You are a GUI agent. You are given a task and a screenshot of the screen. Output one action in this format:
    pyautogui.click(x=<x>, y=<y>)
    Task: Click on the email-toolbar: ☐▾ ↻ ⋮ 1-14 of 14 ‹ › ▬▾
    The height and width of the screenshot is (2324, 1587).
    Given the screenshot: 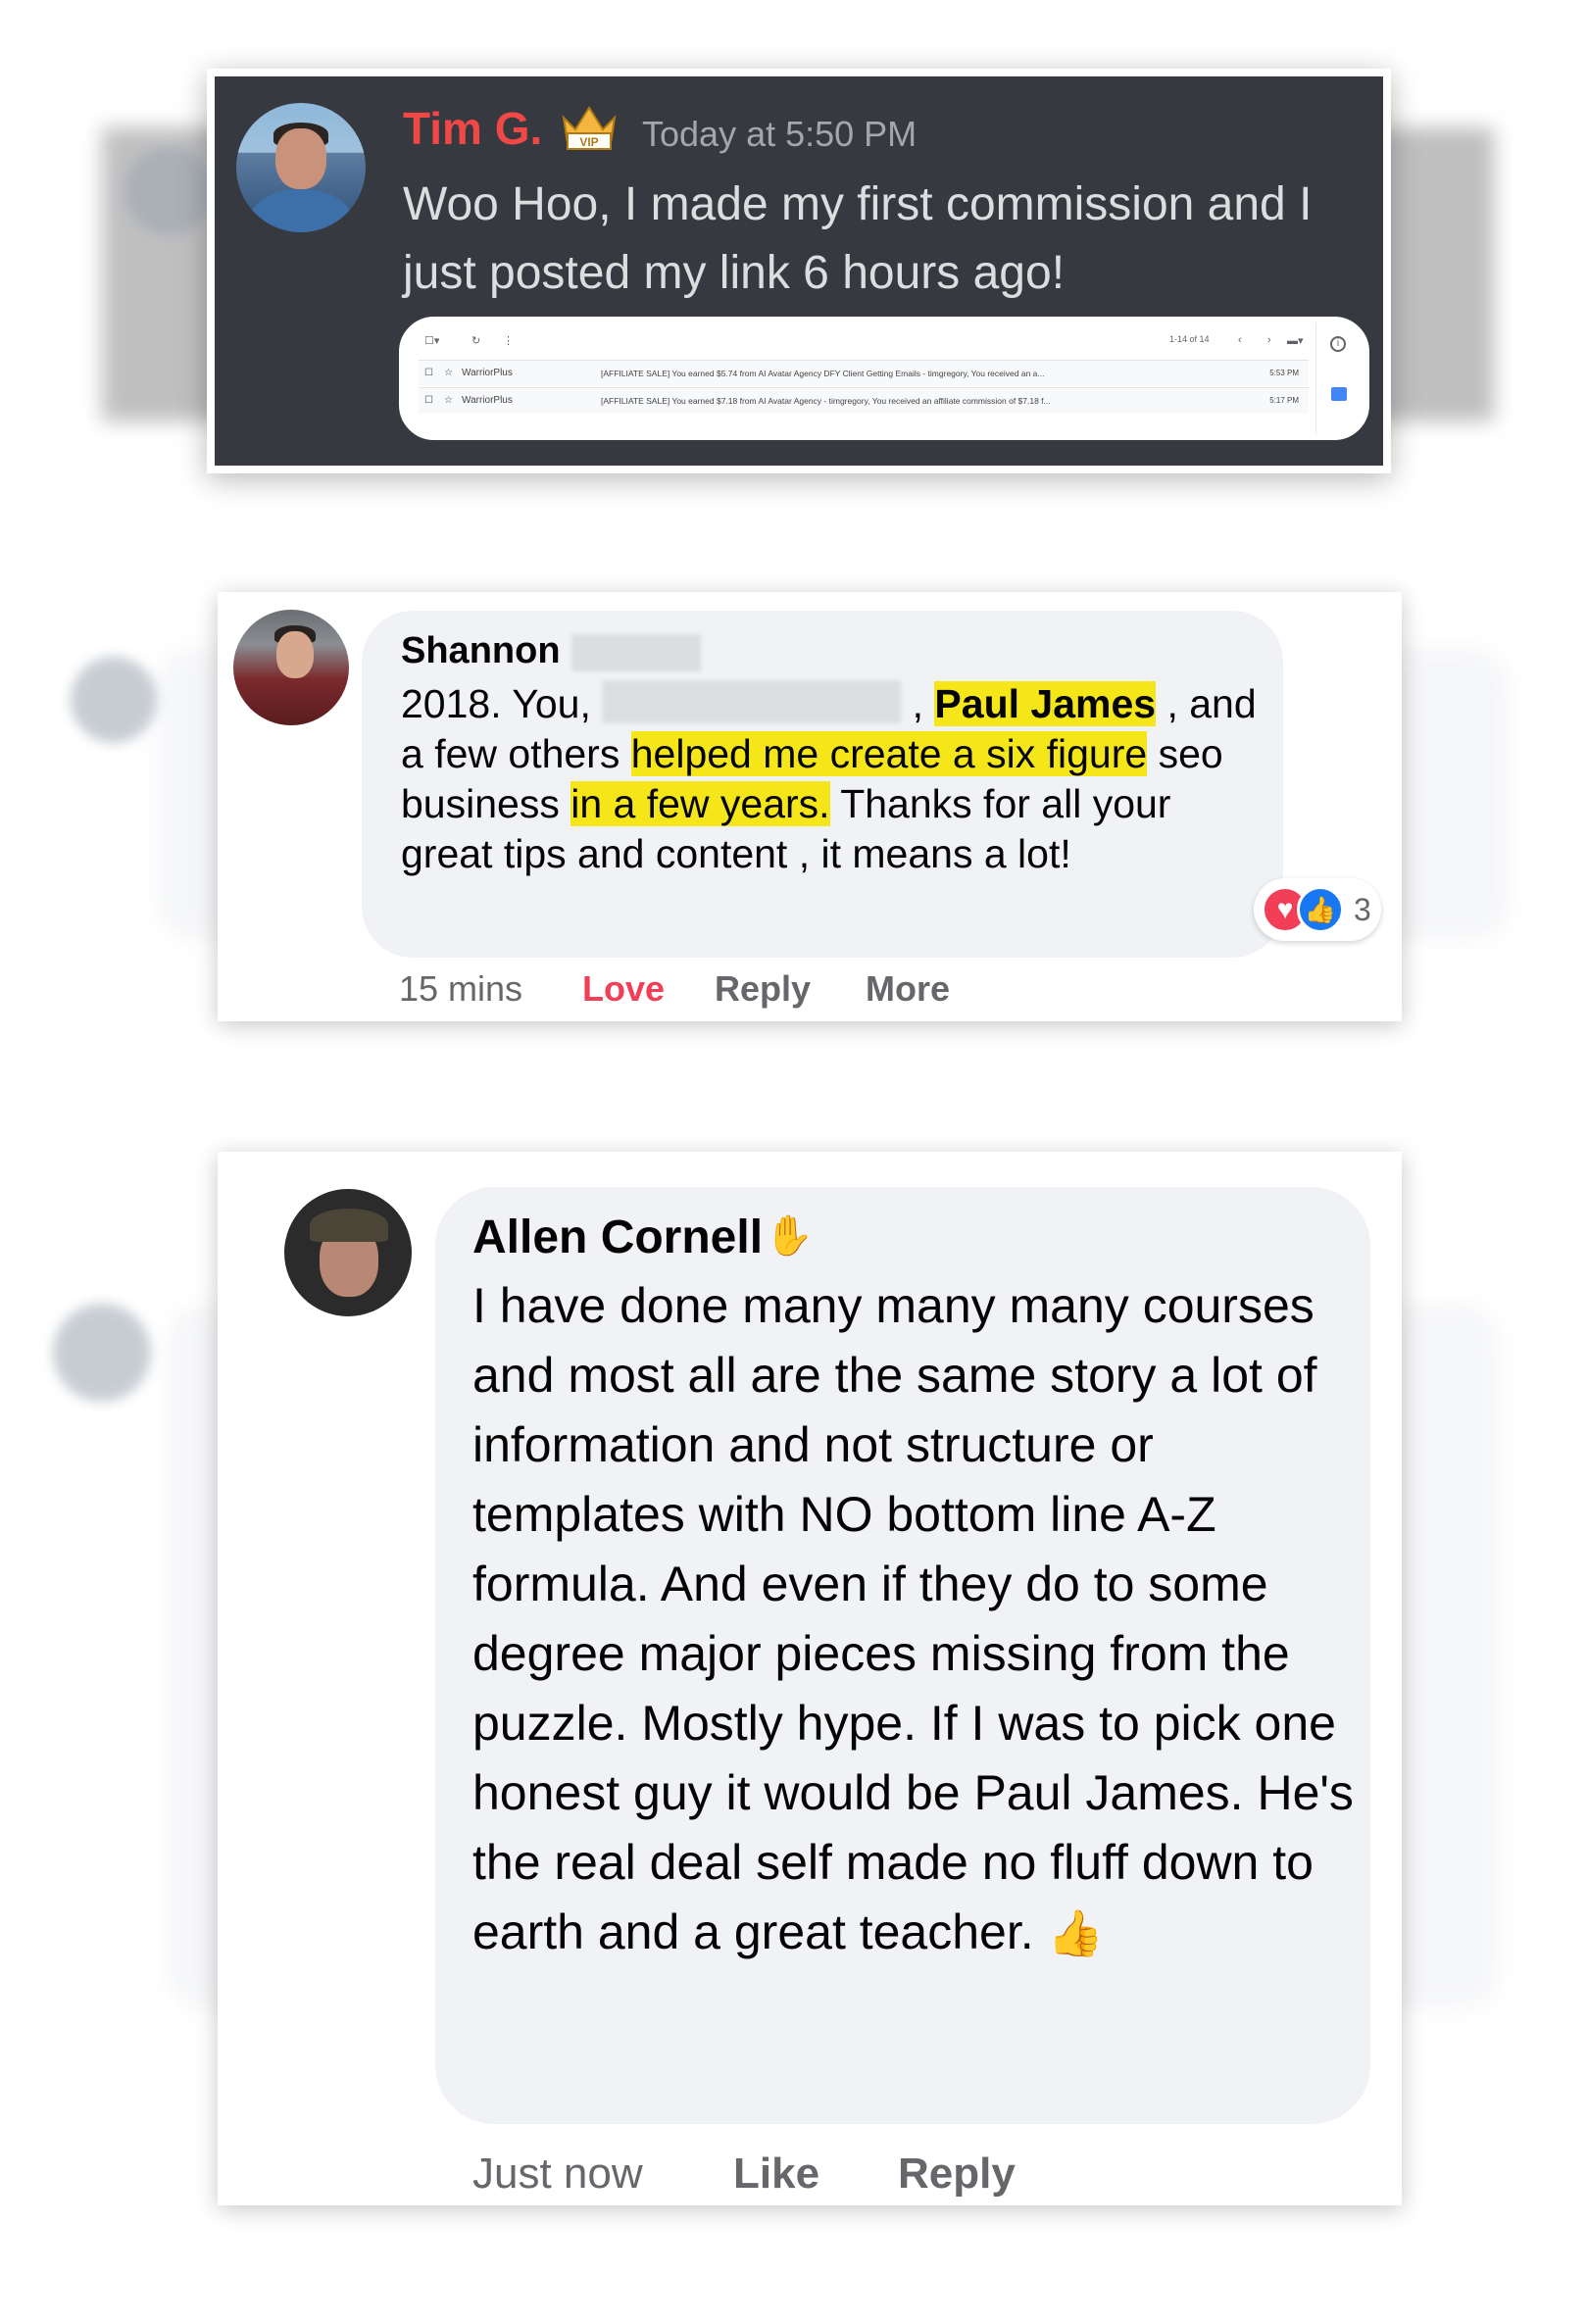 What is the action you would take?
    pyautogui.click(x=864, y=345)
    